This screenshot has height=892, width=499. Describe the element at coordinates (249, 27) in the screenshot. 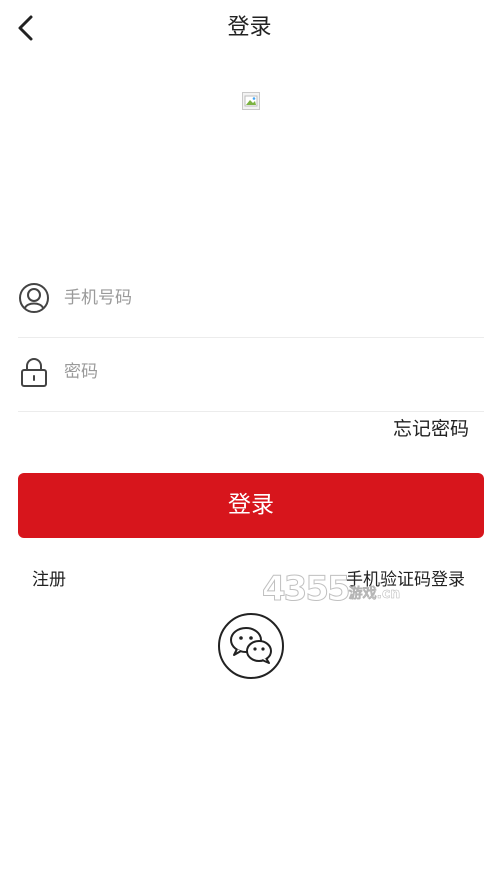

I see `page-title: 登录` at that location.